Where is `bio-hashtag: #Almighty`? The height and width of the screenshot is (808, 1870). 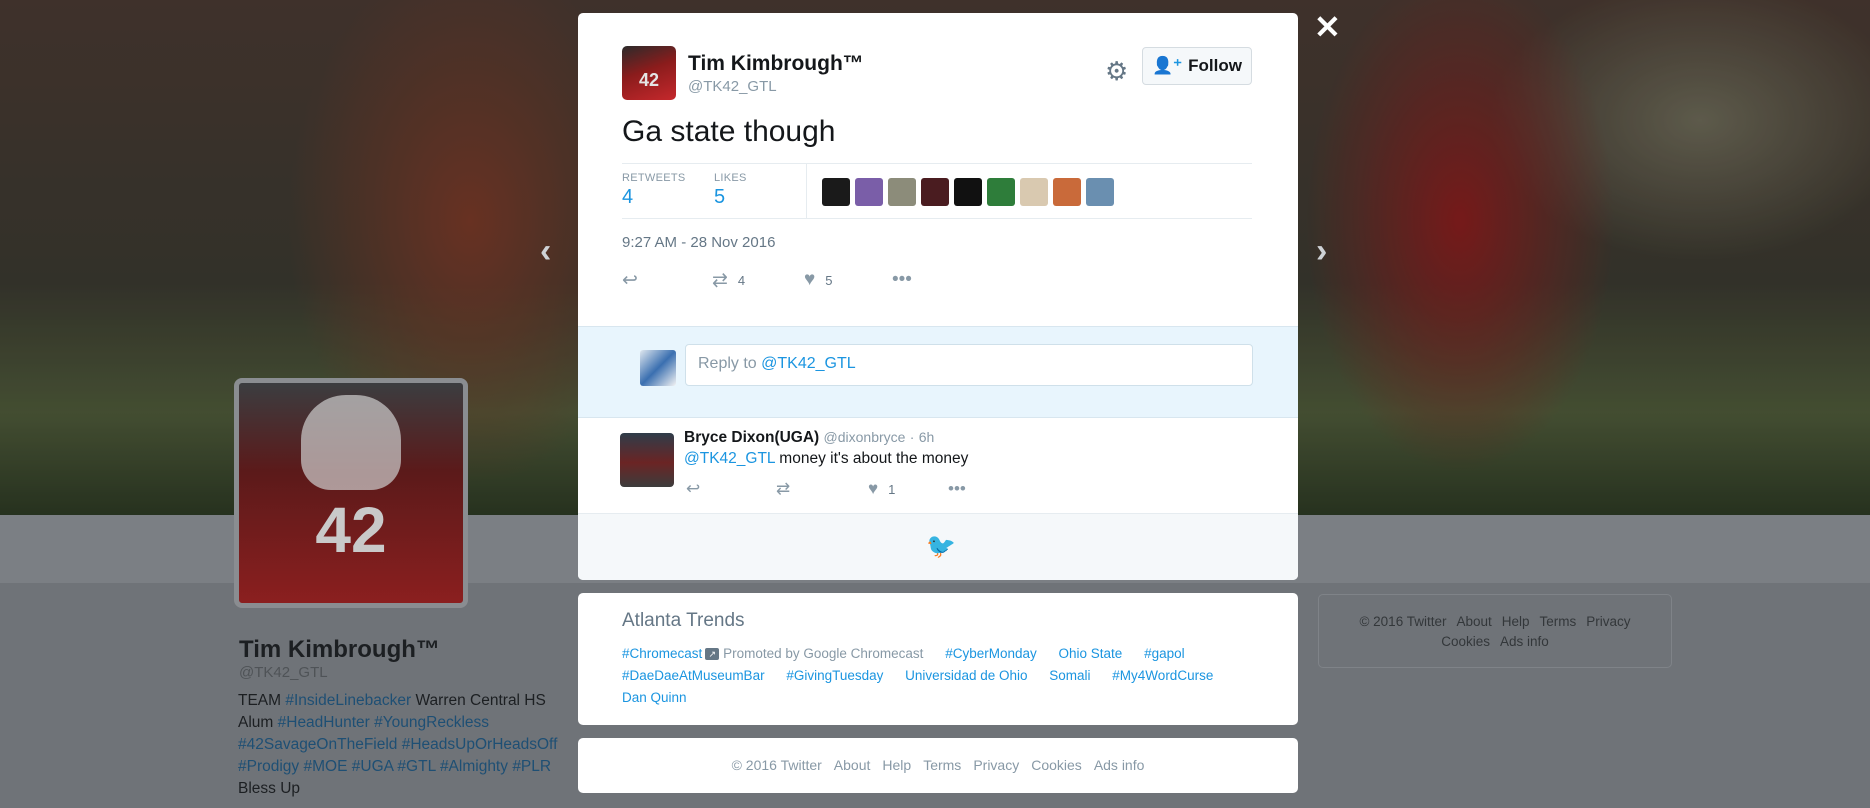 bio-hashtag: #Almighty is located at coordinates (474, 766).